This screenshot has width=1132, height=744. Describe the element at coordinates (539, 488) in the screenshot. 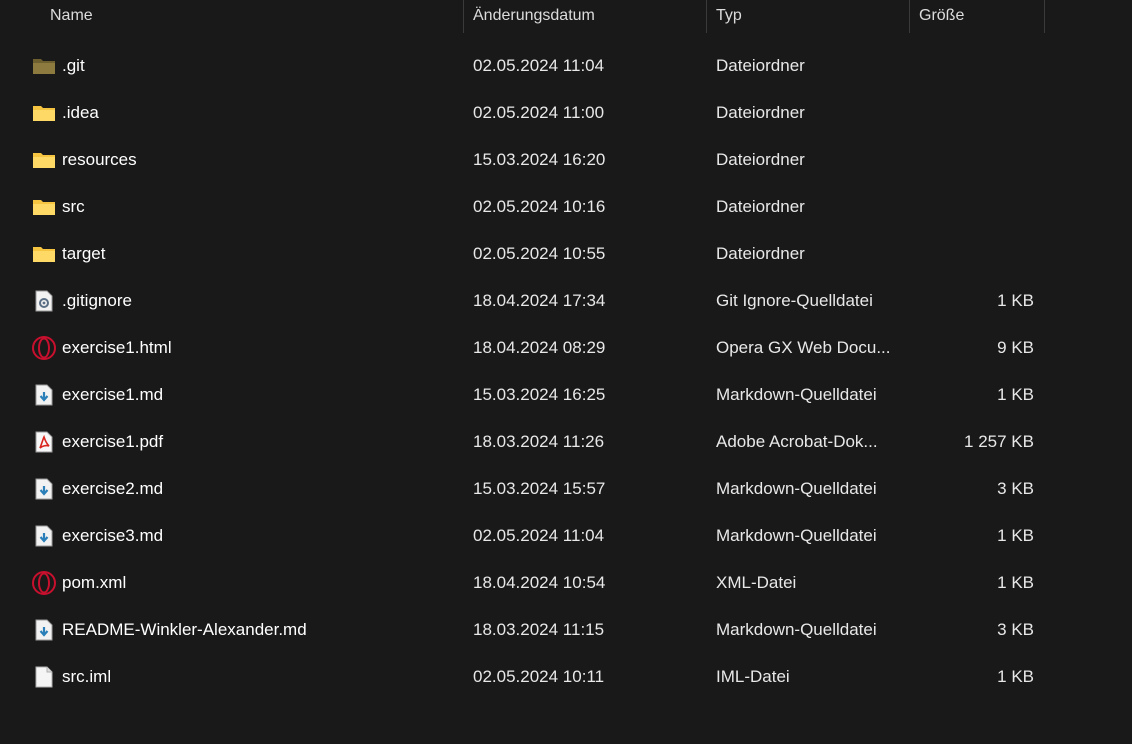

I see `file-date: 15.03.2024 15:57` at that location.